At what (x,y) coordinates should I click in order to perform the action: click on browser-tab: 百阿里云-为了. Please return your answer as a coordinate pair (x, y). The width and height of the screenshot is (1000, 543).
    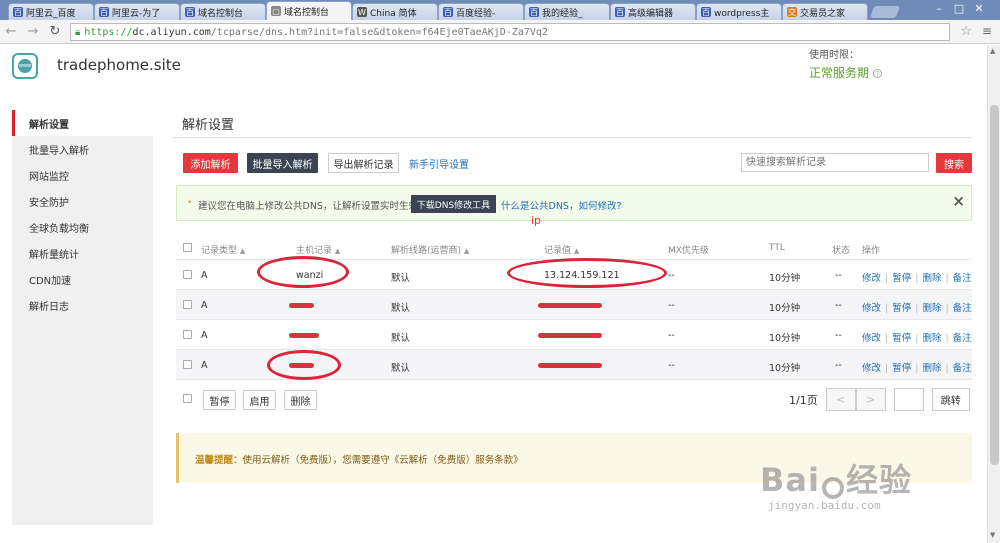
    Looking at the image, I should click on (137, 11).